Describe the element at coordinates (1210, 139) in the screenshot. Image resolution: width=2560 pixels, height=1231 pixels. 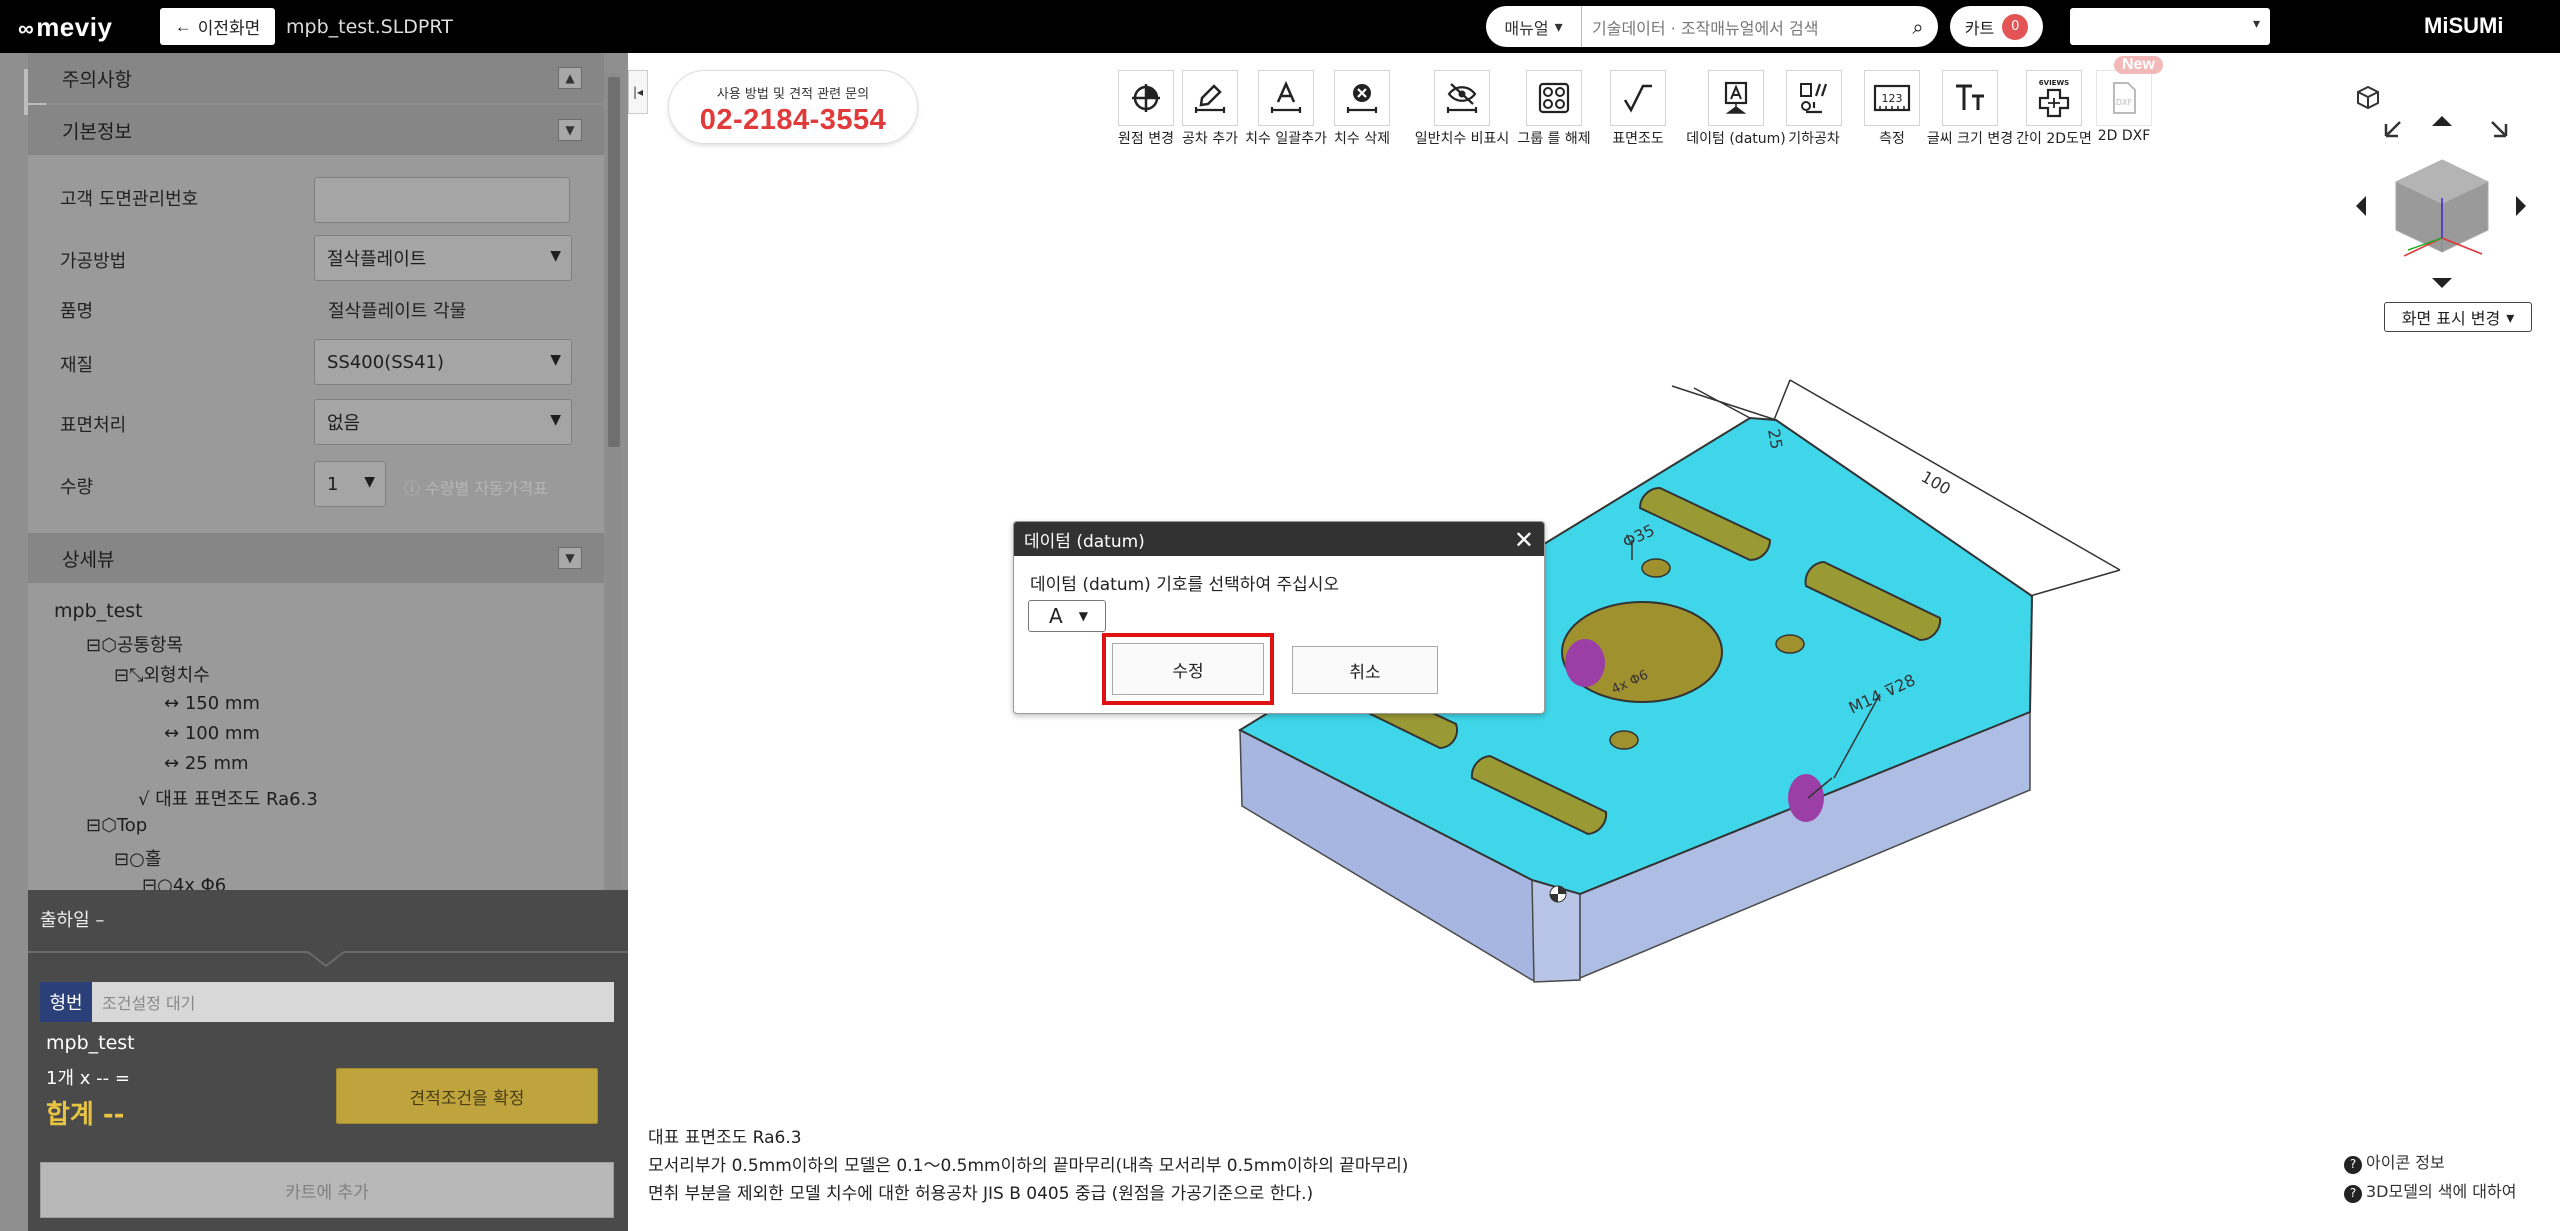
I see `tool-label: 공차 추가` at that location.